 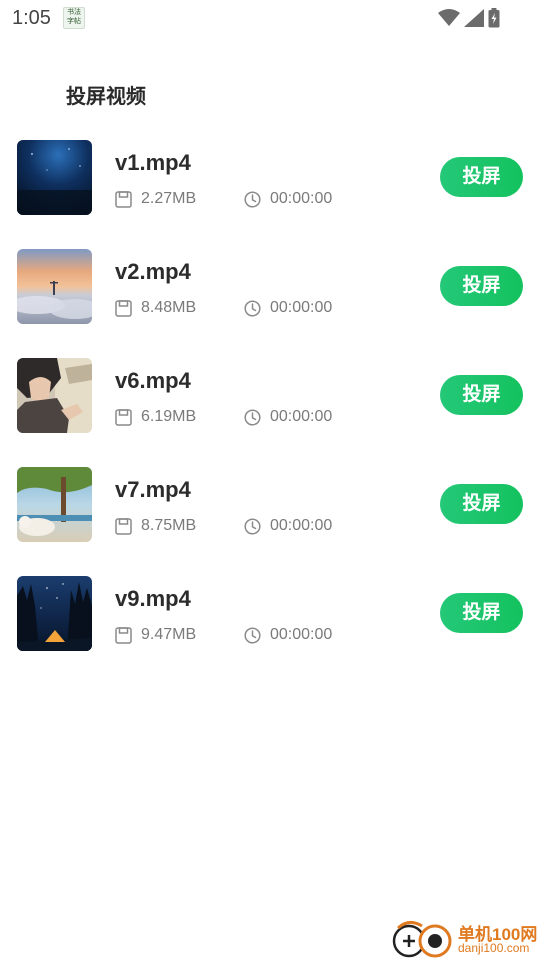 What do you see at coordinates (223, 308) in the screenshot?
I see `video-meta: 8.48MB 00:00:00` at bounding box center [223, 308].